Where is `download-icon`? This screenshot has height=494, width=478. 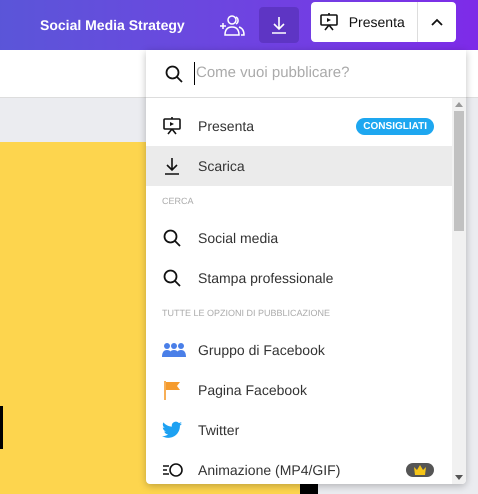
download-icon is located at coordinates (172, 166).